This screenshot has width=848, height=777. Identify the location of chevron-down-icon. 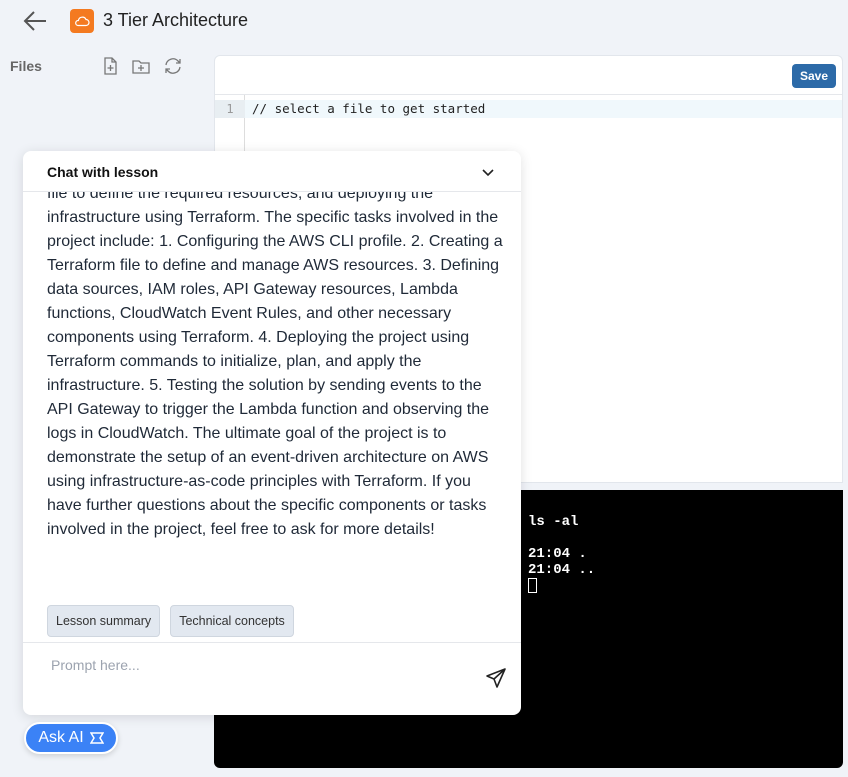
(488, 172).